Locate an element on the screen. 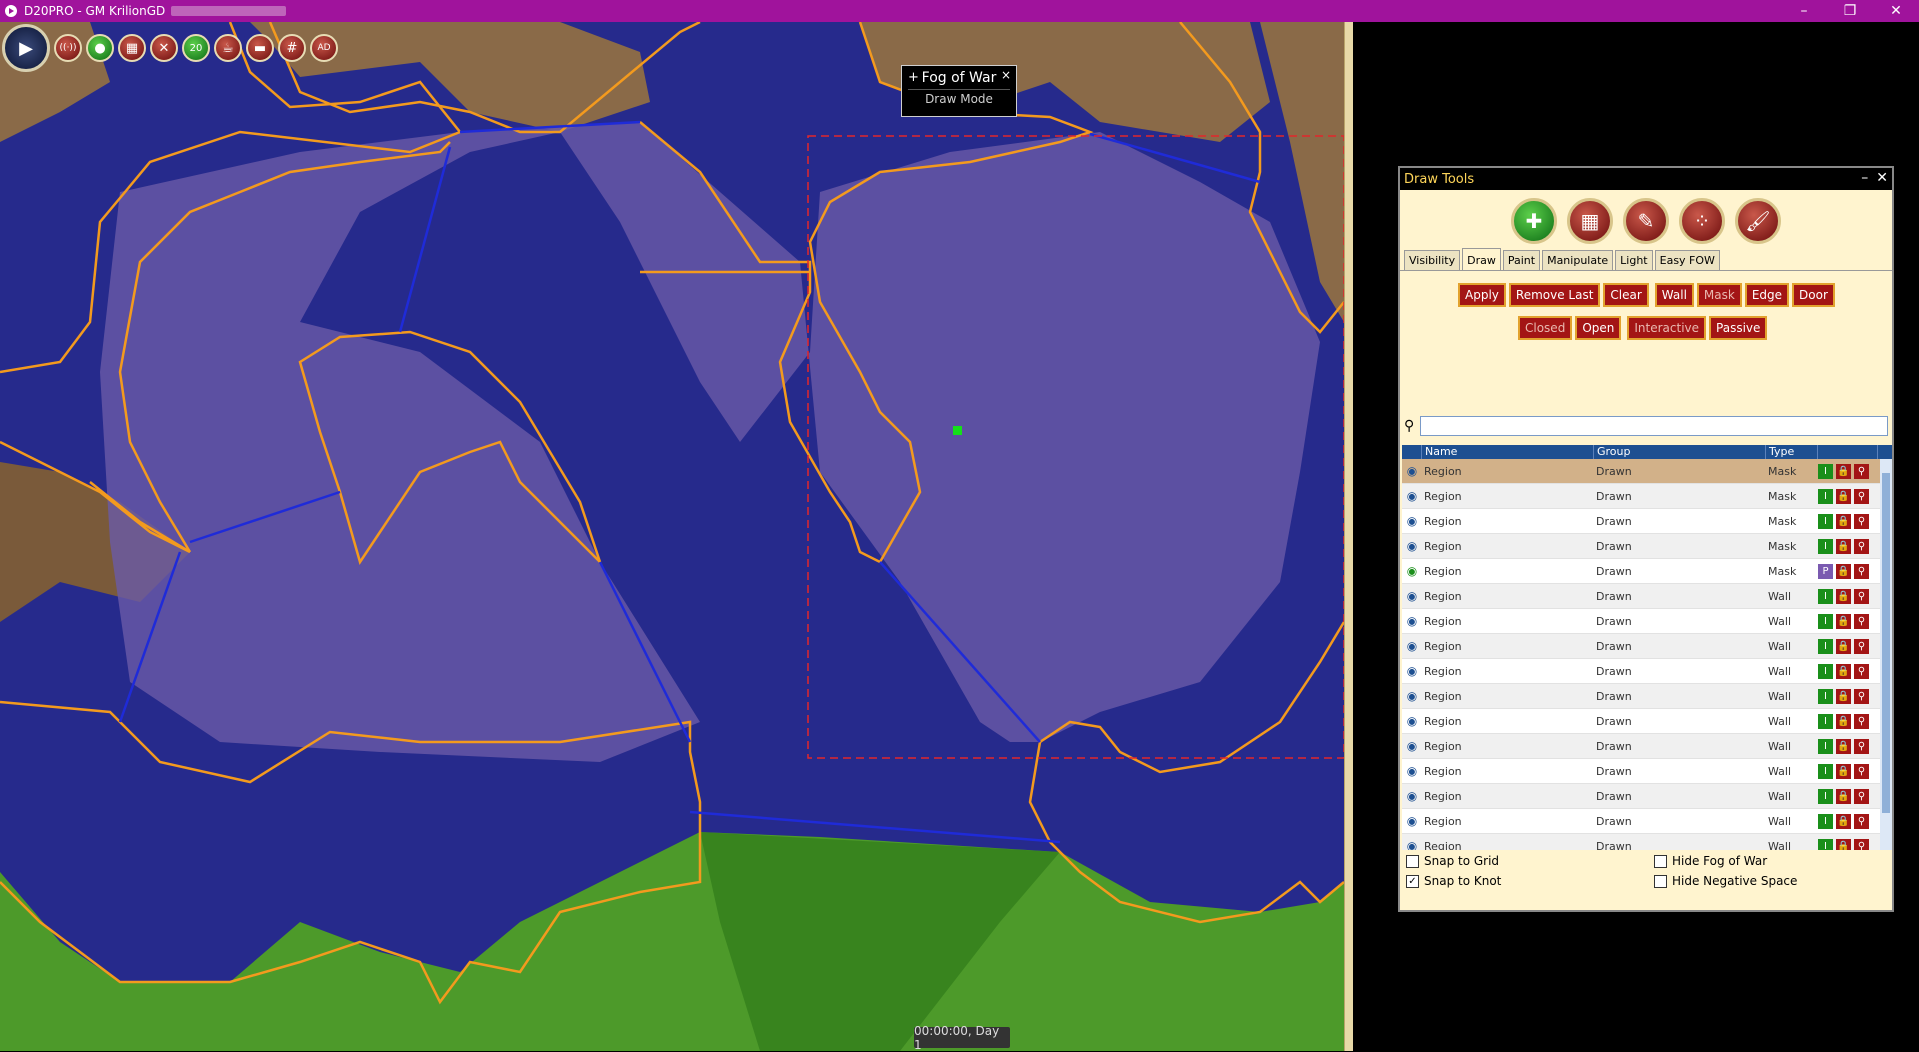  hide-fog-checkbox is located at coordinates (1660, 861).